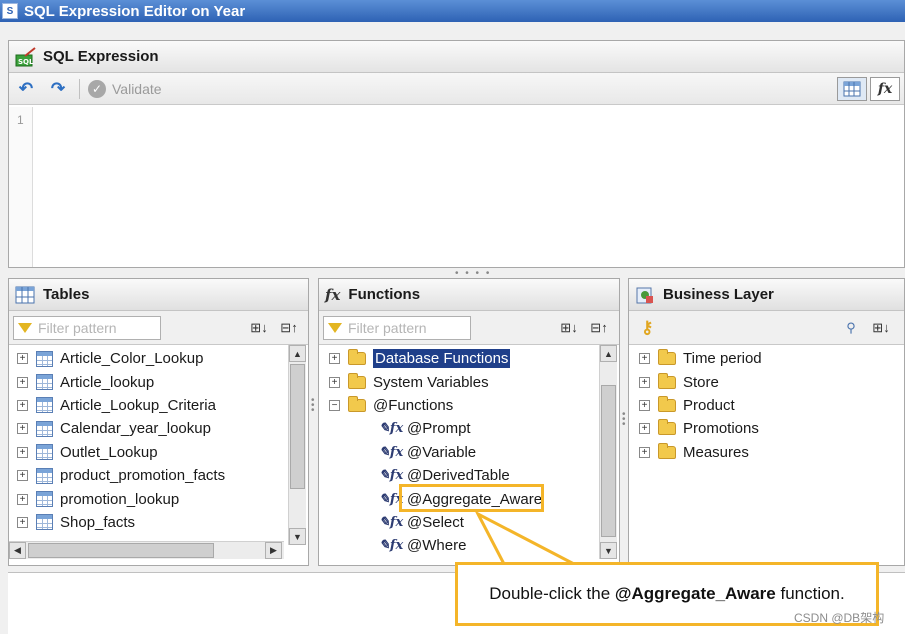 This screenshot has width=905, height=634. I want to click on tree-row-folder: − @Functions, so click(474, 405).